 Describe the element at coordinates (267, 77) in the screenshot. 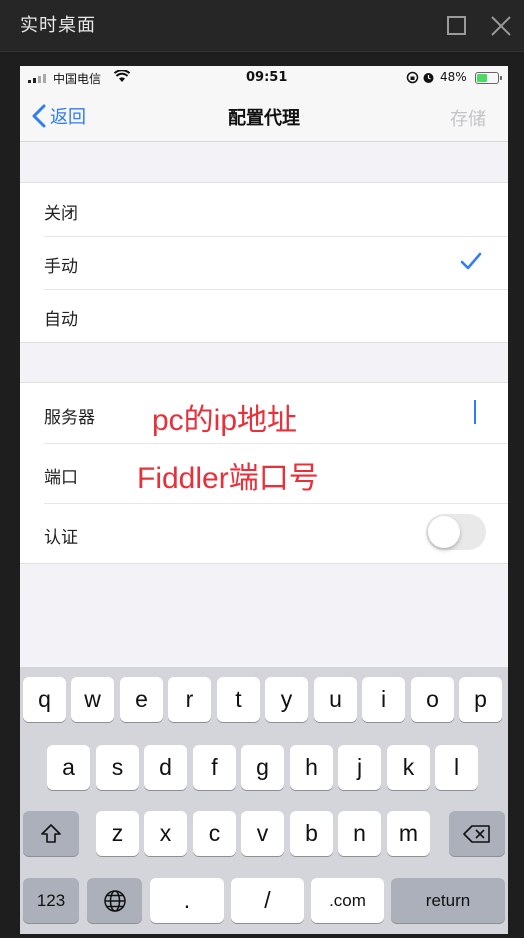

I see `status-time: 09:51` at that location.